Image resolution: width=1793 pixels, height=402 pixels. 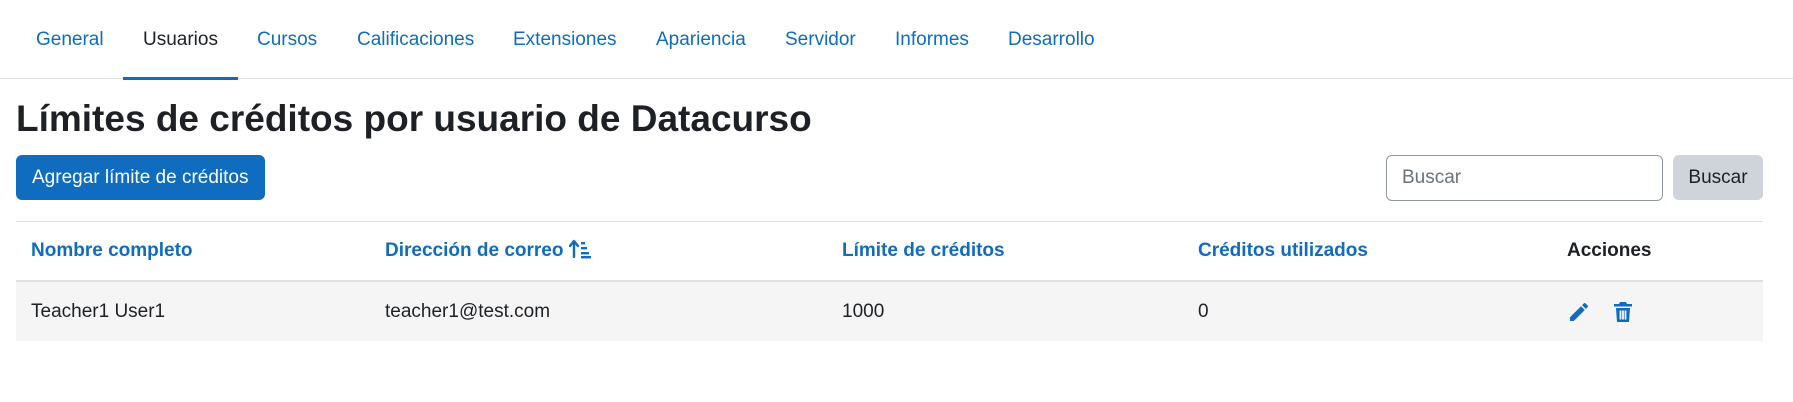 I want to click on cell-email: teacher1@test.com, so click(x=468, y=311).